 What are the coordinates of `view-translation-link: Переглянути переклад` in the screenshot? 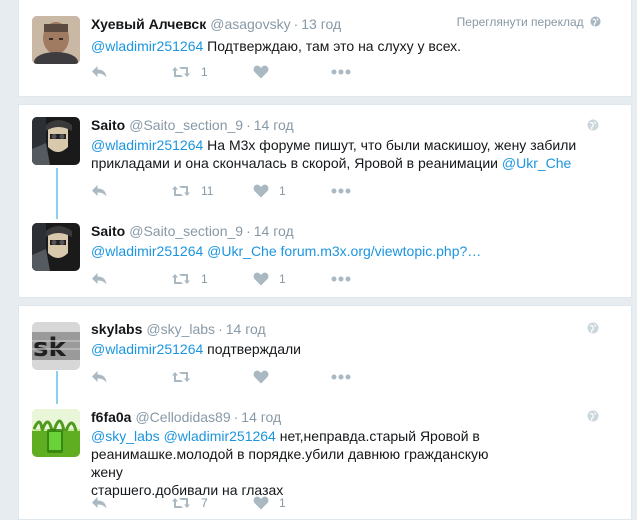 It's located at (529, 22).